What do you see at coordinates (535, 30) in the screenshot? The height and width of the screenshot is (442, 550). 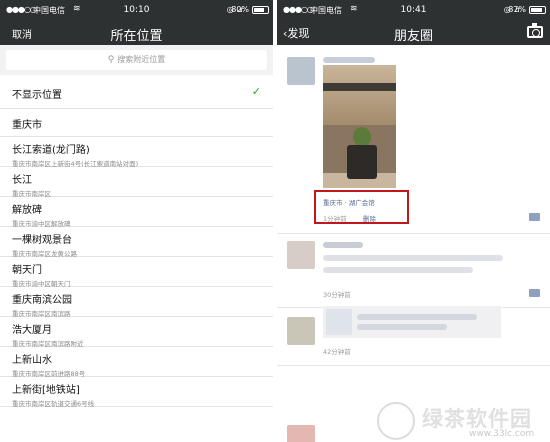 I see `camera-icon` at bounding box center [535, 30].